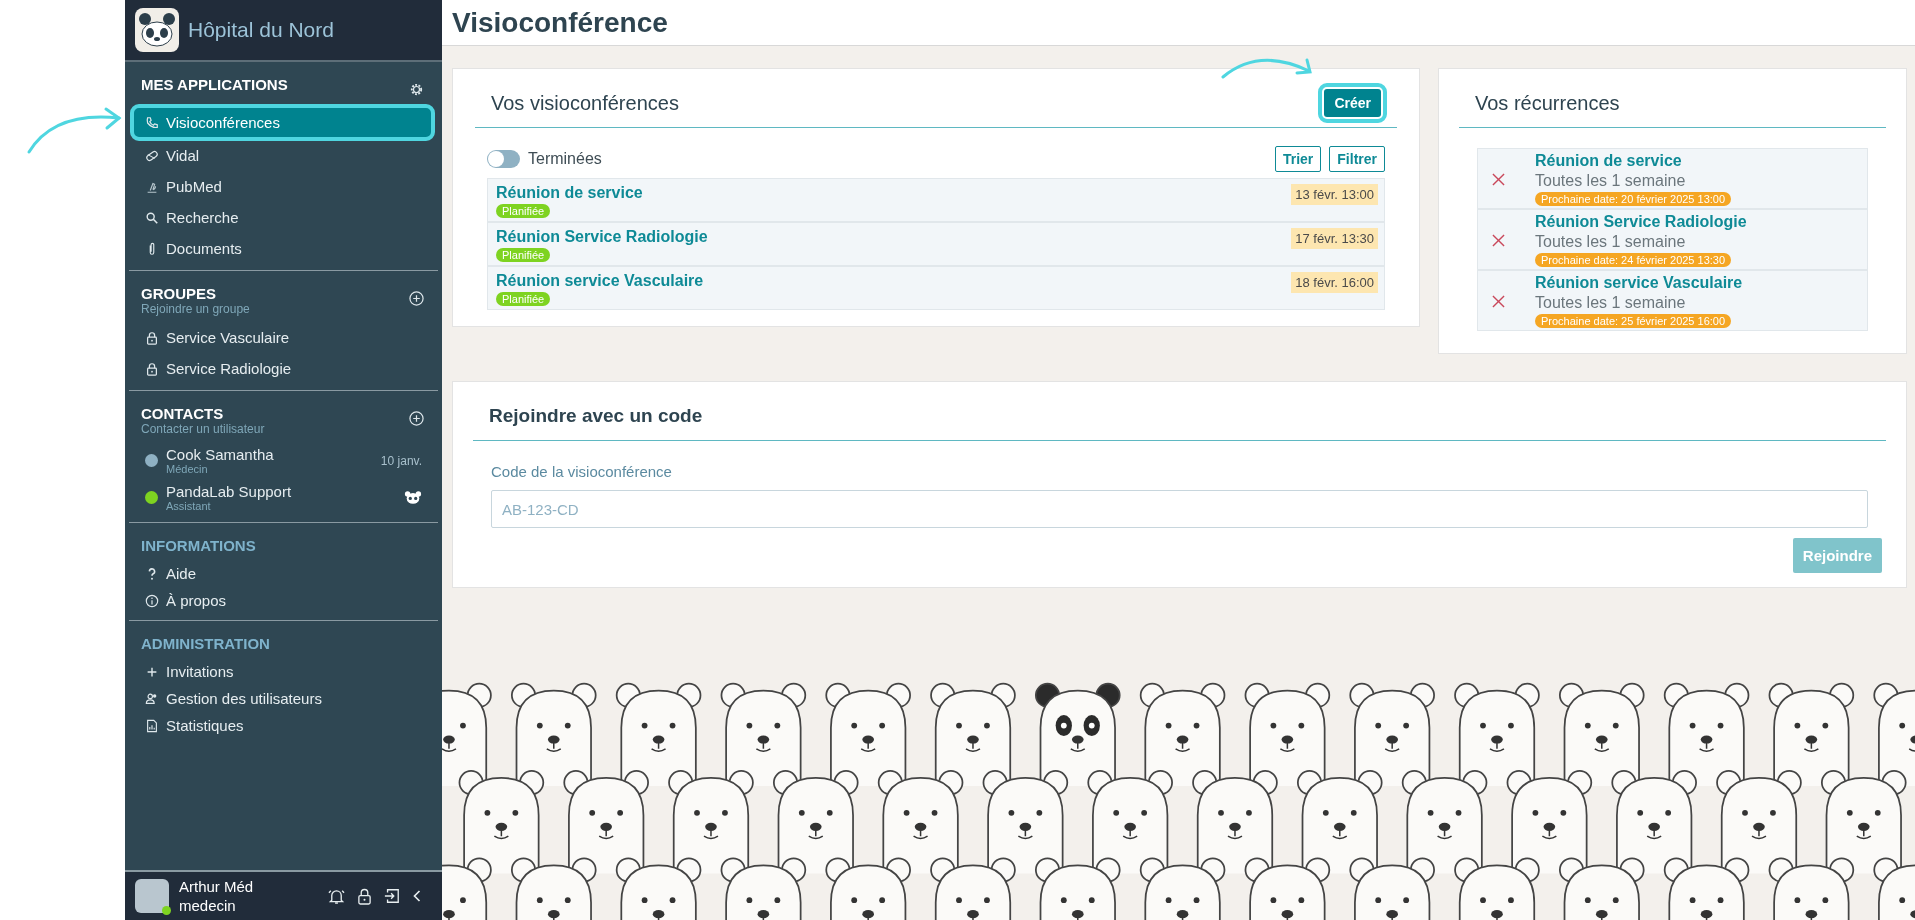 This screenshot has width=1915, height=920. Describe the element at coordinates (283, 186) in the screenshot. I see `nav-item: PubMed` at that location.